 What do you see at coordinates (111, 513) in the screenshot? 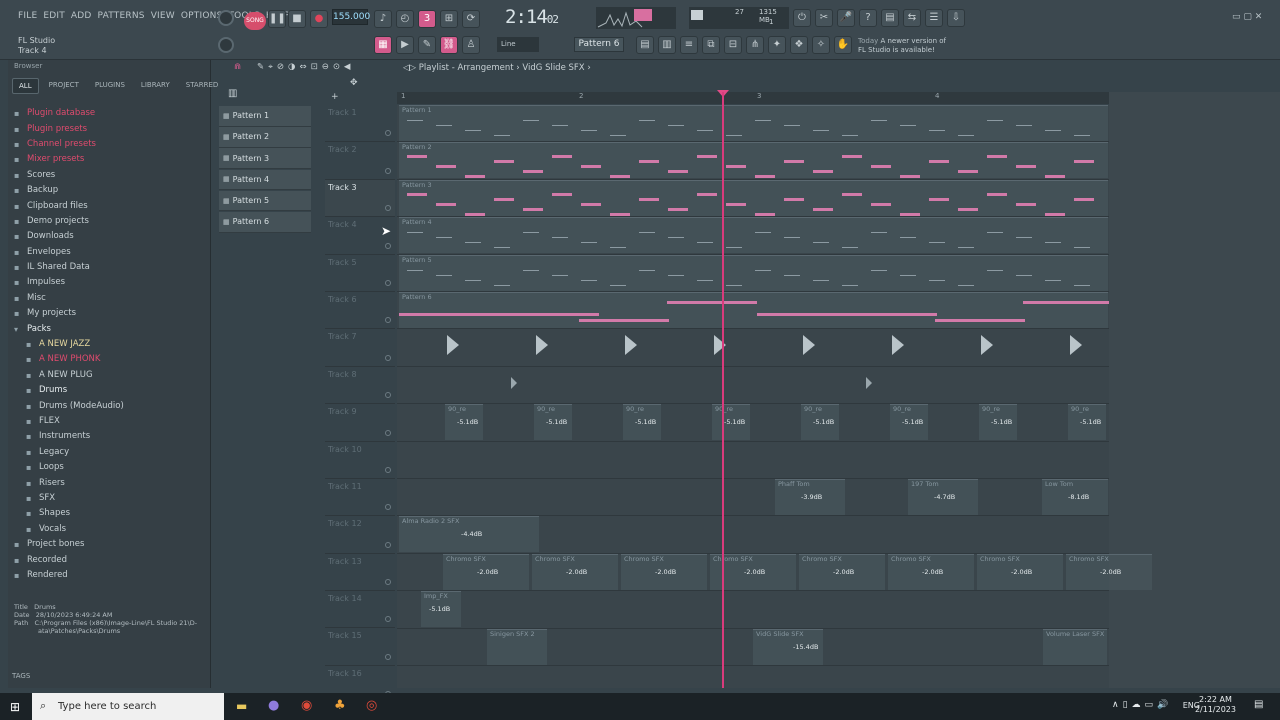
I see `browser-item: ▪ Shapes` at bounding box center [111, 513].